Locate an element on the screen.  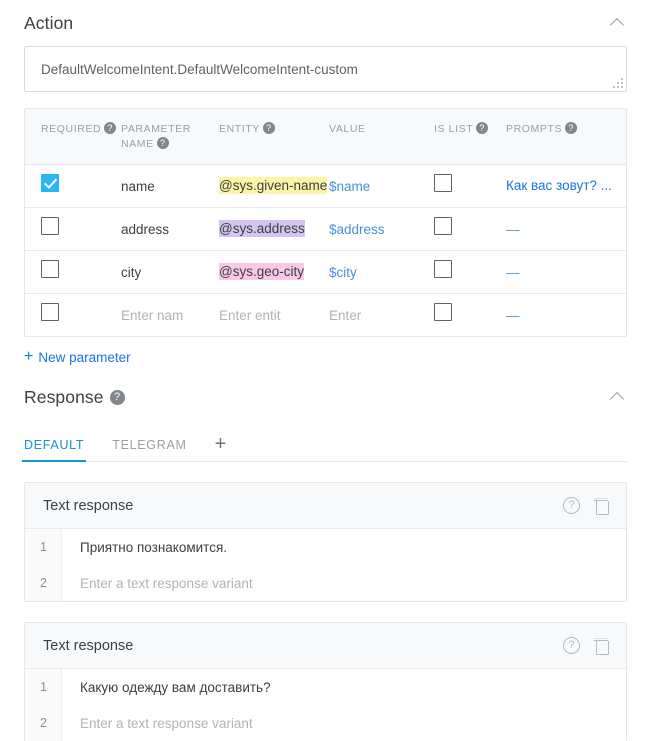
column-header-entity: ENTITY? is located at coordinates (274, 137).